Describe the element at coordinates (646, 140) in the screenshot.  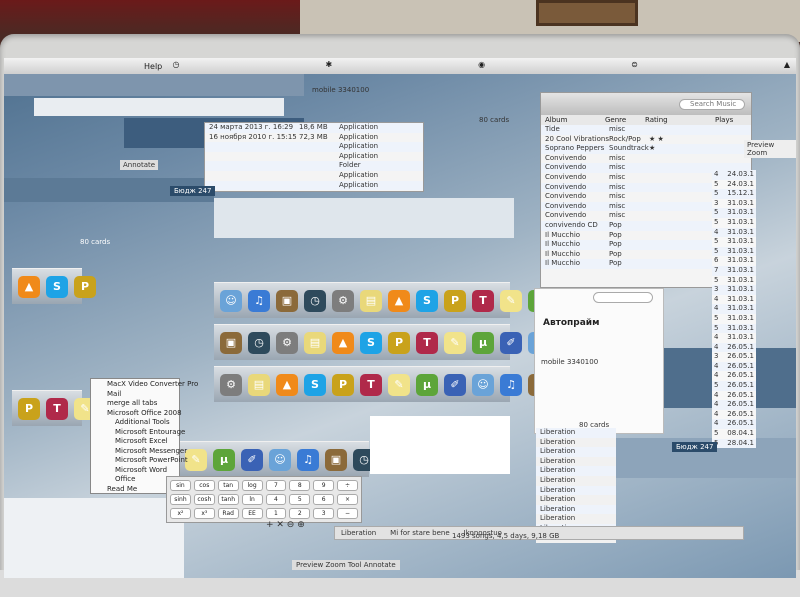
I see `track-row: 20 Cool Vibrations Rock/Pop ★ ★` at that location.